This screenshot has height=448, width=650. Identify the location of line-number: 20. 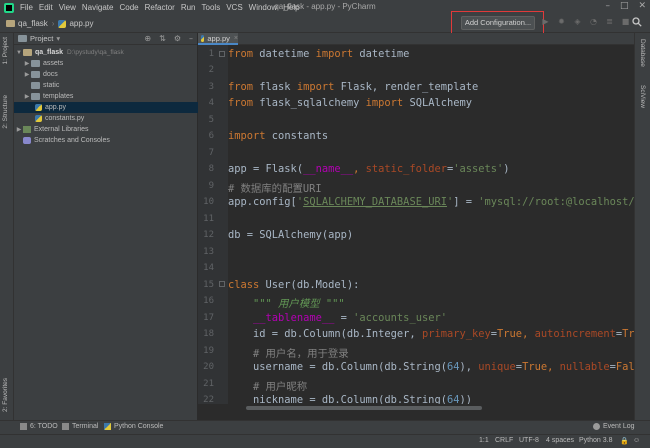
(208, 367).